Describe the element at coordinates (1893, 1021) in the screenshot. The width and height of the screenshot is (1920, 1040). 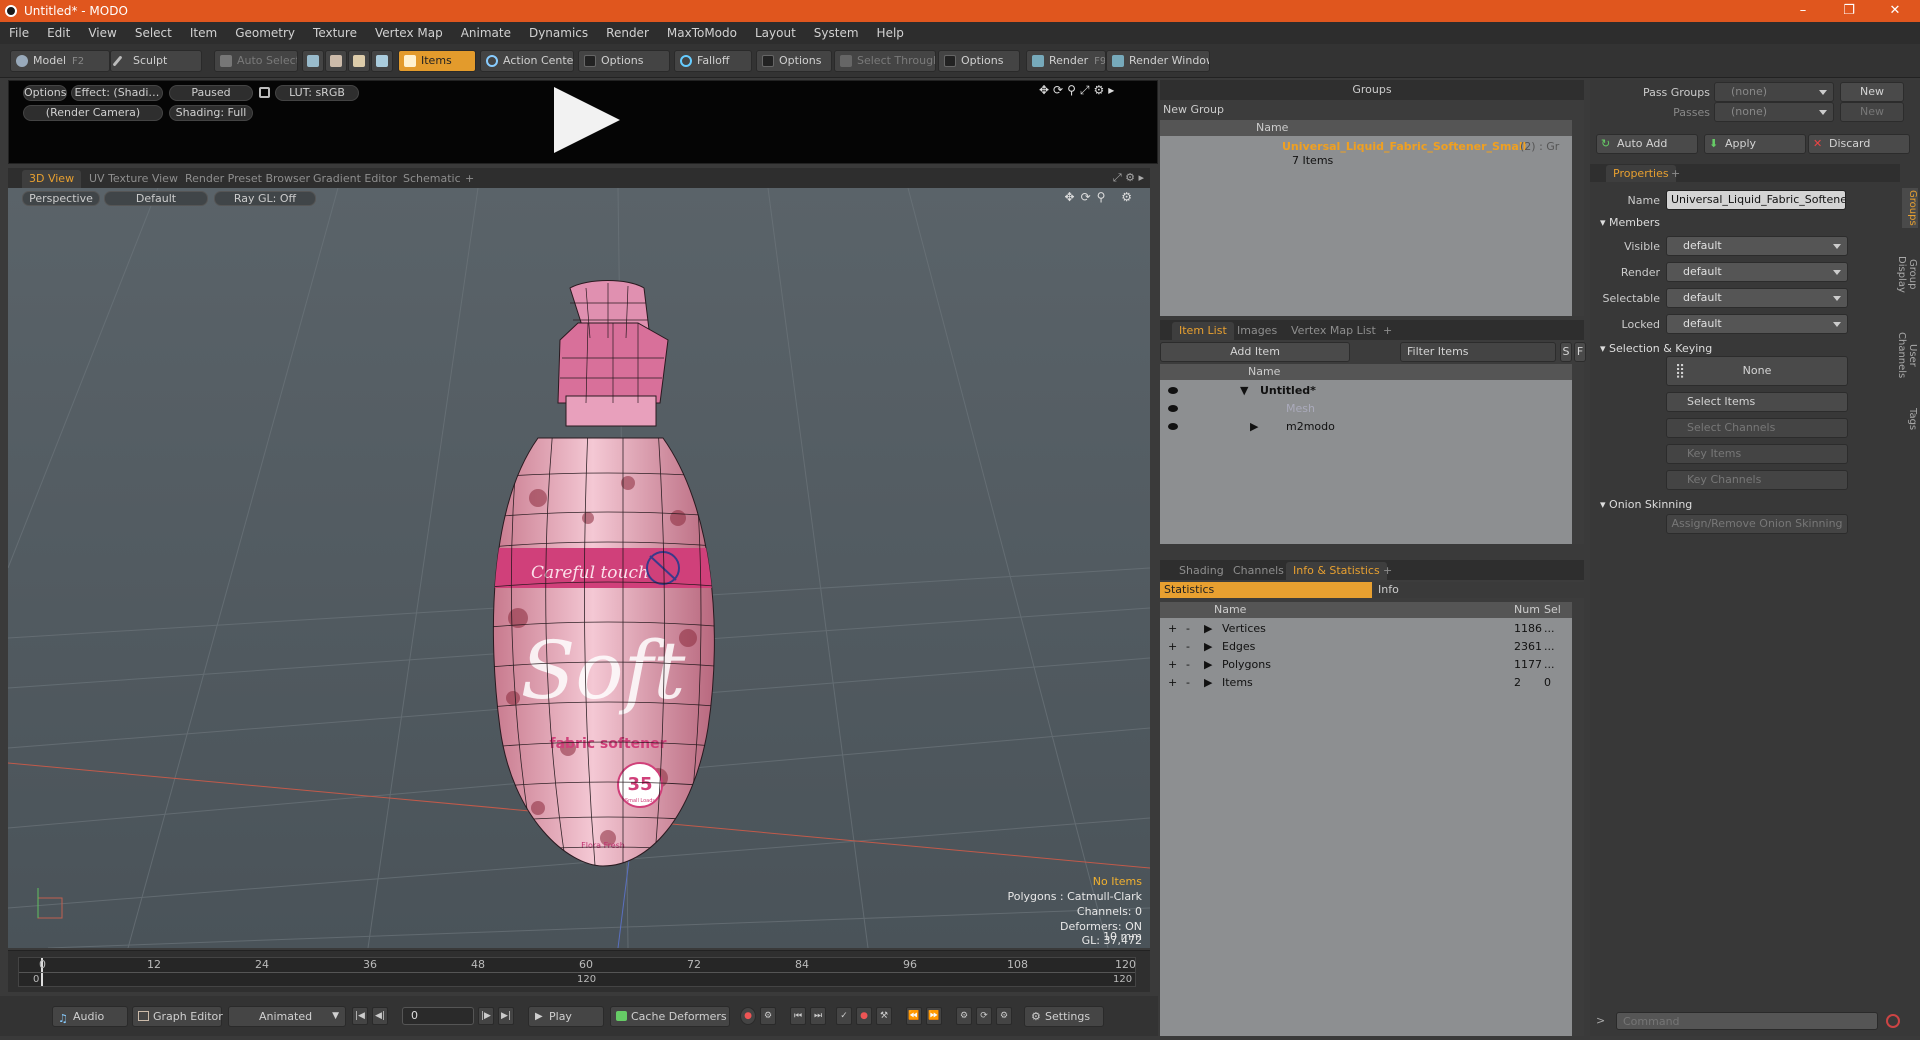
I see `command-history-icon` at that location.